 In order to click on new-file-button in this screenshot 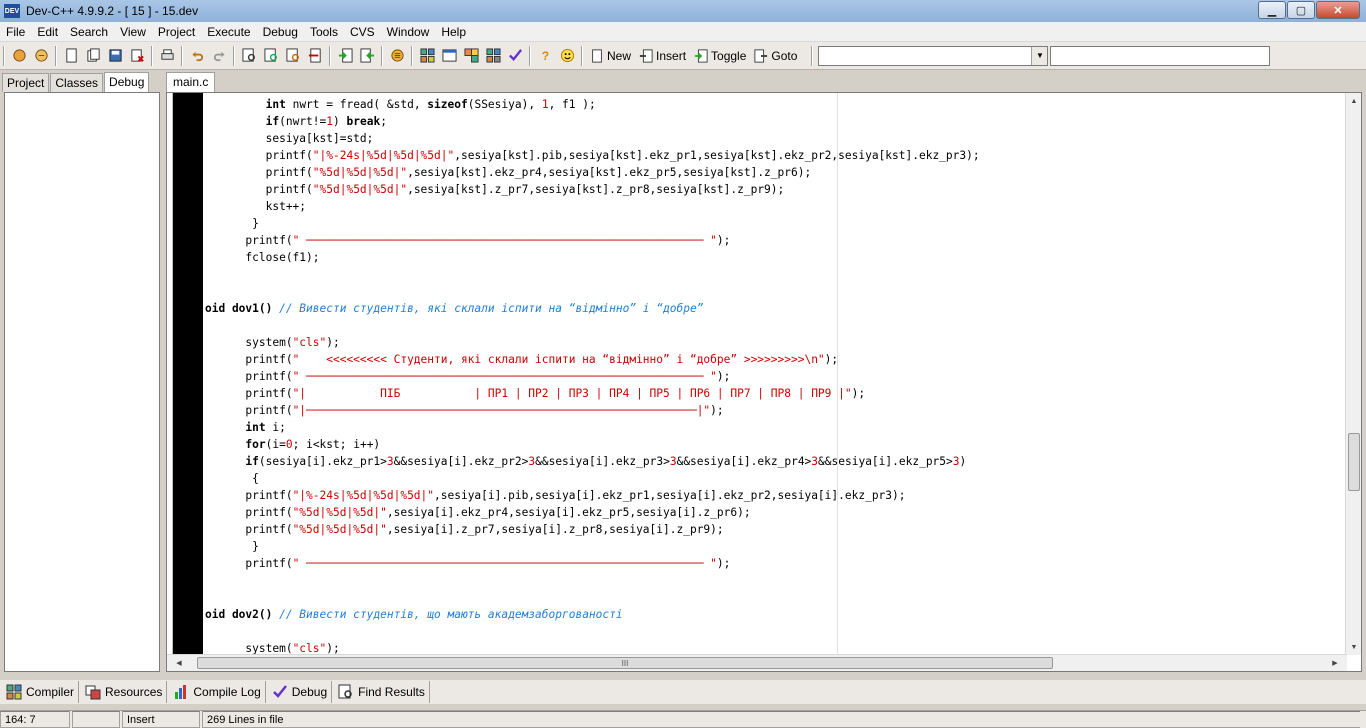, I will do `click(71, 56)`.